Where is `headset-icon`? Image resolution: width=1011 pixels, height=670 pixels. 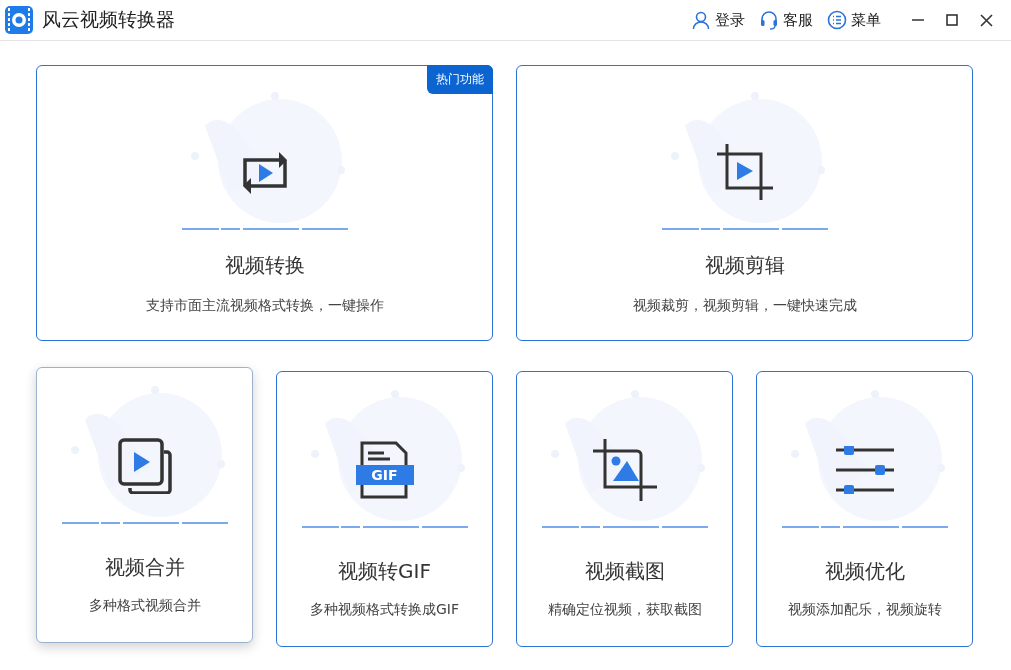
headset-icon is located at coordinates (769, 20).